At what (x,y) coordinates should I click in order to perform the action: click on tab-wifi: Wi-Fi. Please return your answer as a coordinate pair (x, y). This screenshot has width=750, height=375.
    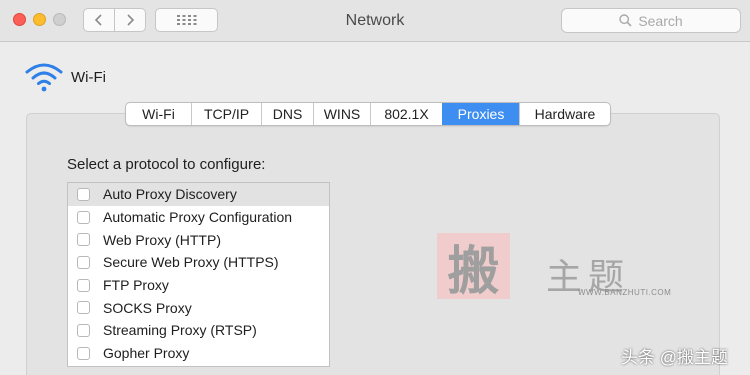
    Looking at the image, I should click on (158, 114).